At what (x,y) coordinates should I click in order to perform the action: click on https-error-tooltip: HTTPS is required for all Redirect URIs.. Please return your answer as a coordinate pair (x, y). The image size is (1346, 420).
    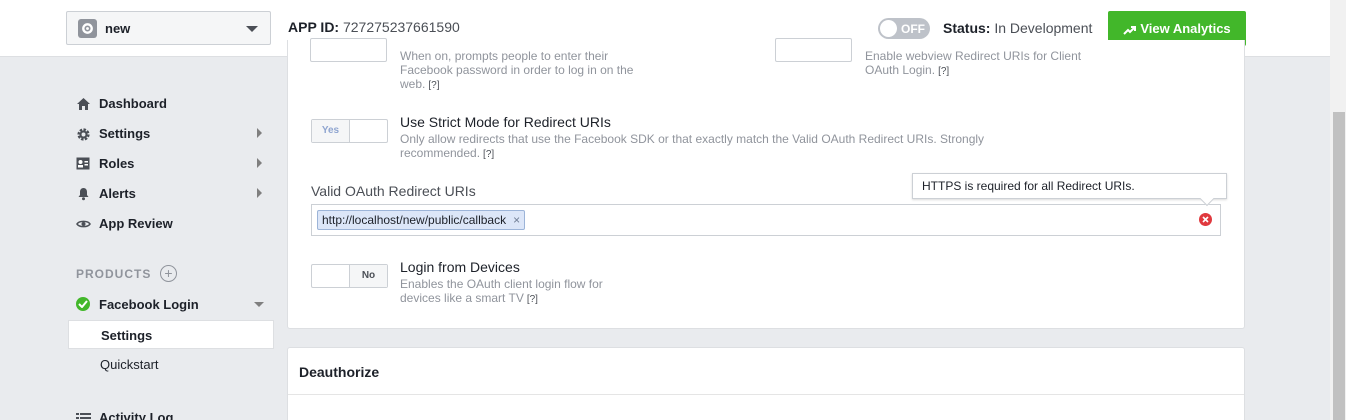
    Looking at the image, I should click on (1069, 190).